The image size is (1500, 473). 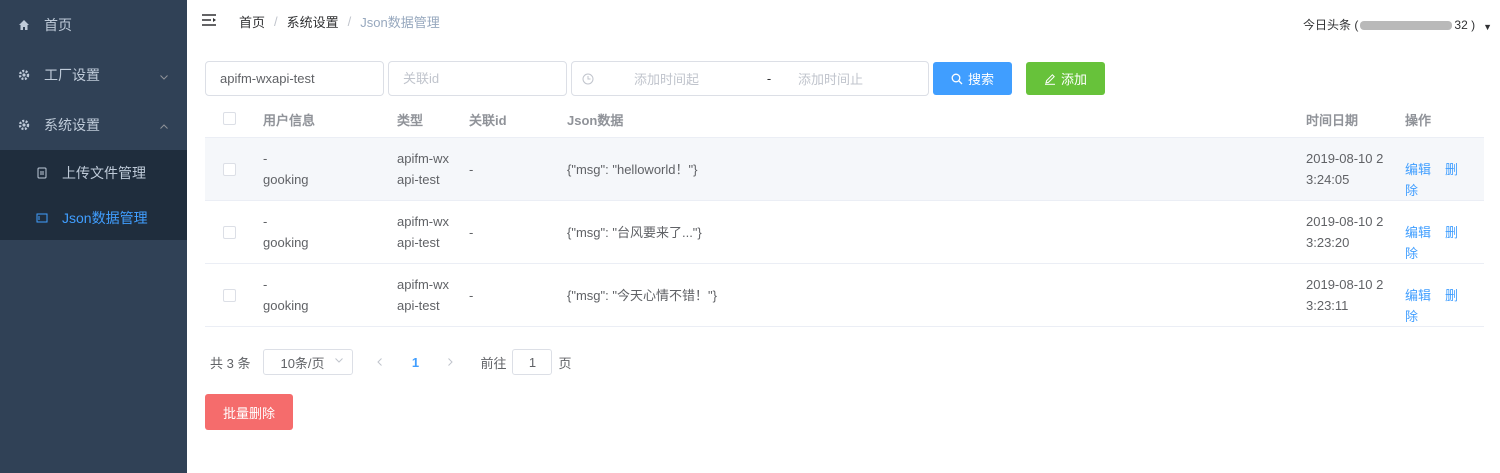 I want to click on prev-page-button, so click(x=380, y=362).